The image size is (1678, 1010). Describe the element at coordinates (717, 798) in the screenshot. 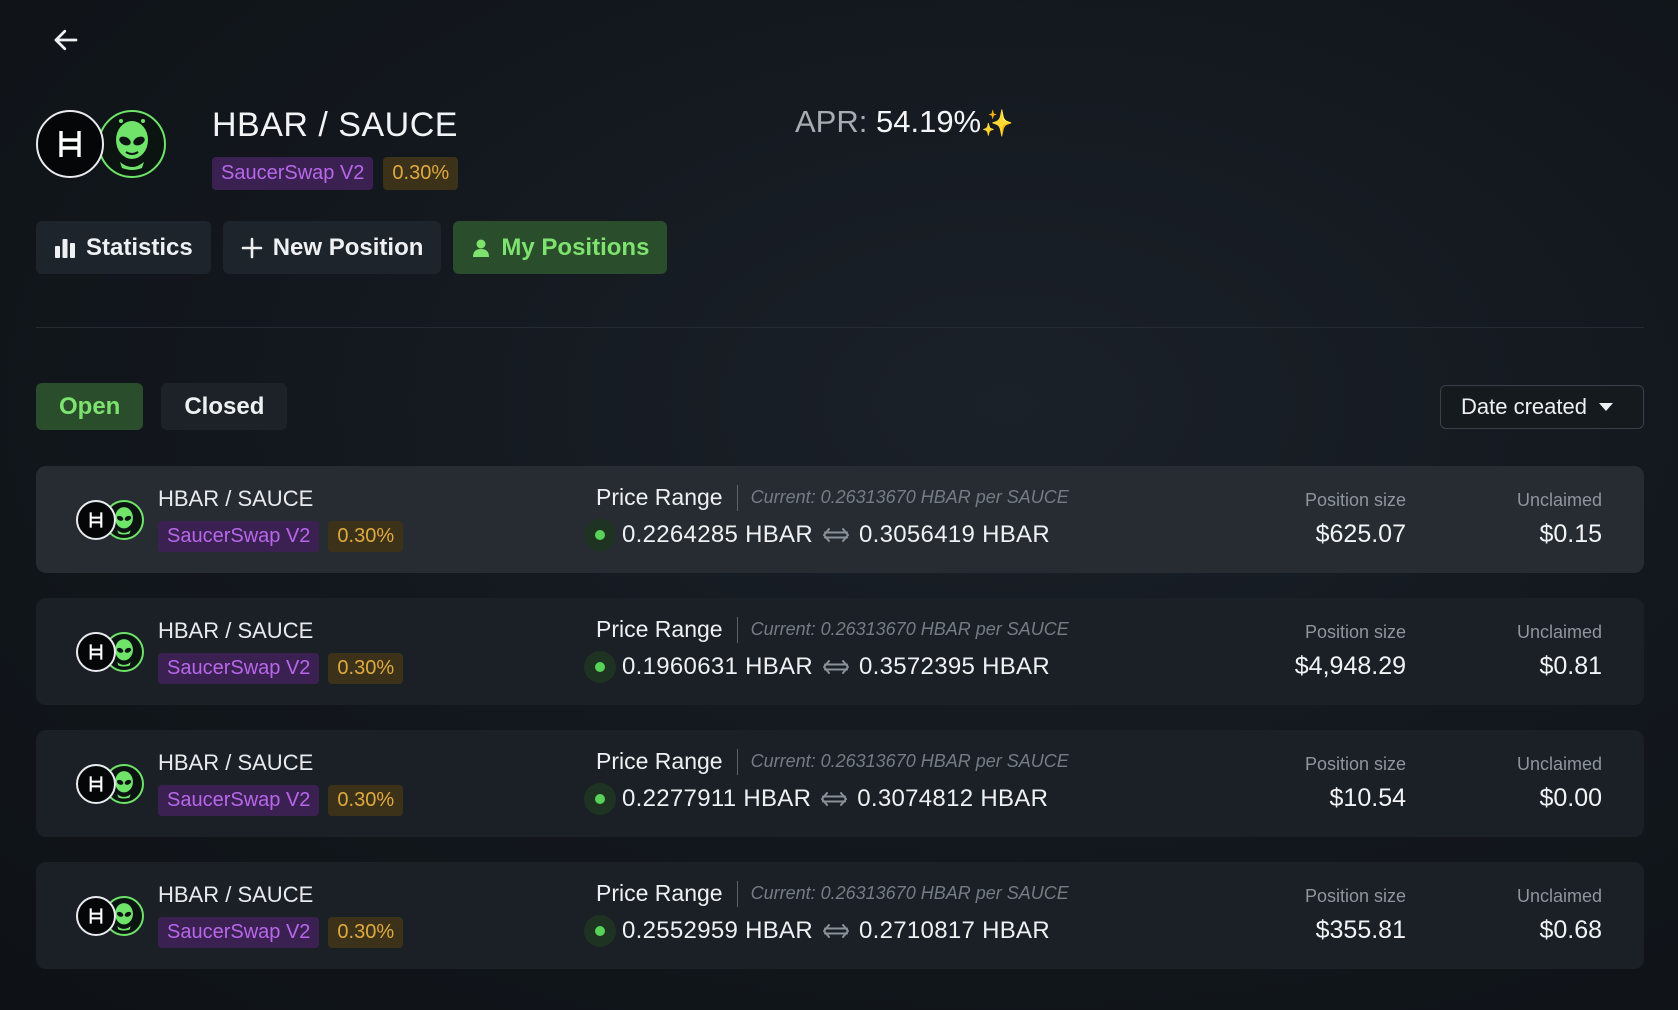

I see `range-min: 0.2277911 HBAR` at that location.